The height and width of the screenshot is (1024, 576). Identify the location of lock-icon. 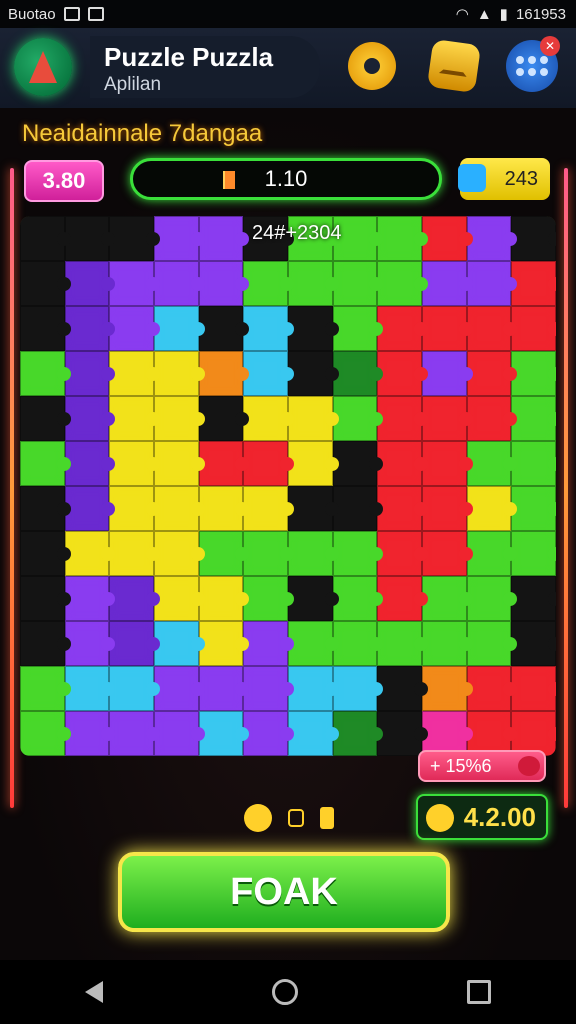
(296, 818).